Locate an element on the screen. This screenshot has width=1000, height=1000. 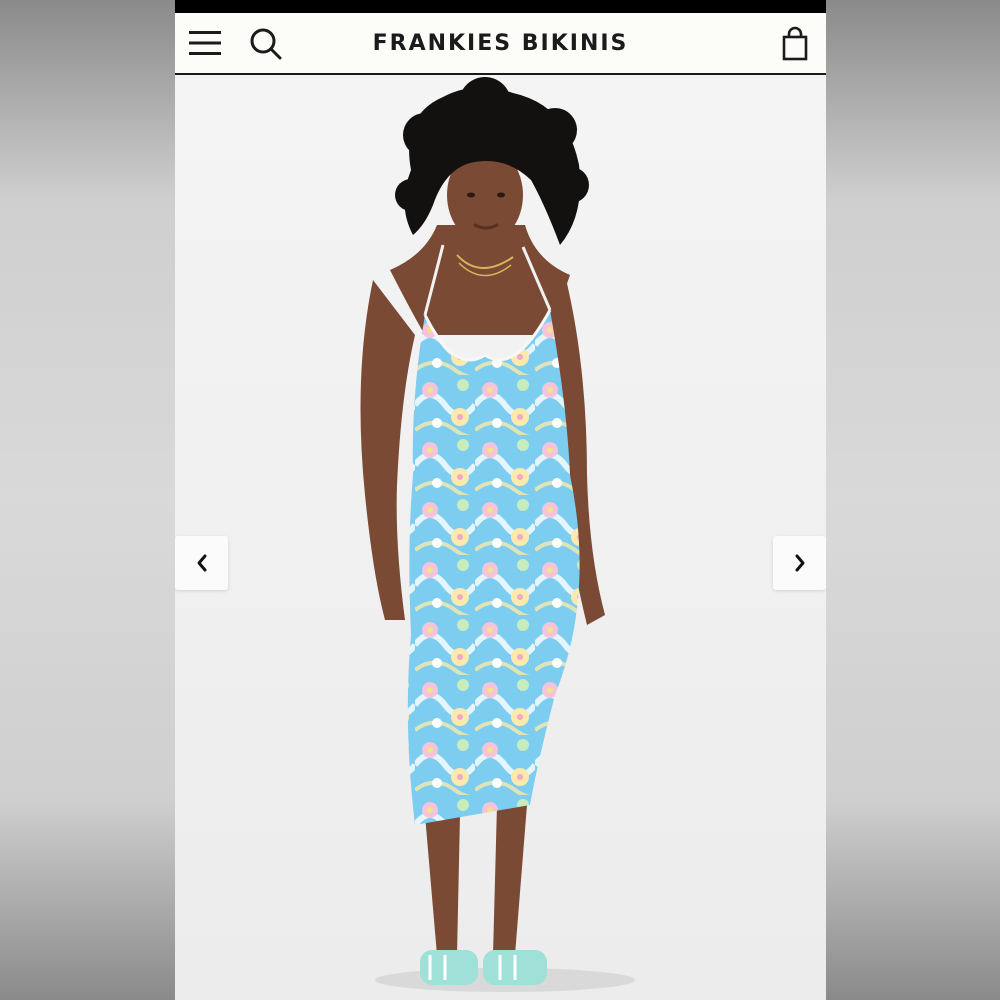
menu-button is located at coordinates (205, 43).